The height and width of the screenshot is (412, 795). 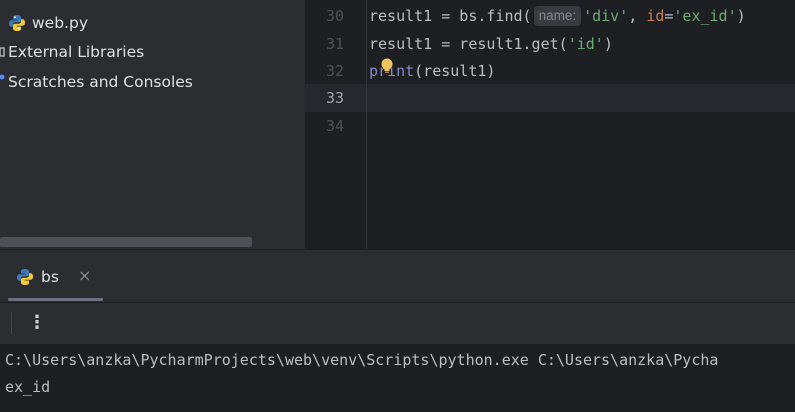 I want to click on code-token: result1 = result1.get(, so click(x=468, y=44).